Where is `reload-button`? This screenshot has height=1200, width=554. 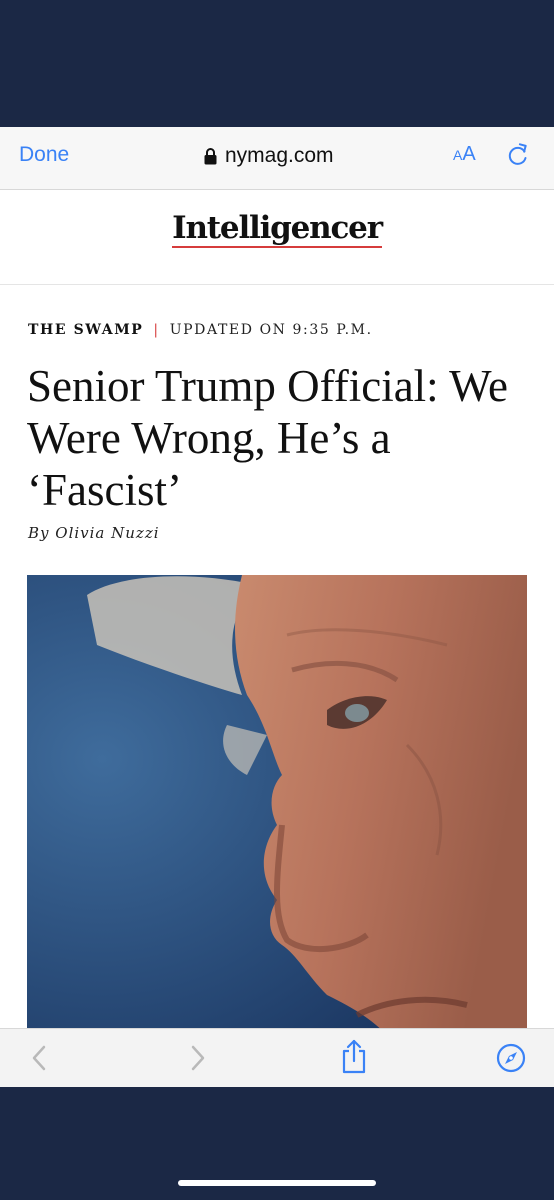
reload-button is located at coordinates (518, 157).